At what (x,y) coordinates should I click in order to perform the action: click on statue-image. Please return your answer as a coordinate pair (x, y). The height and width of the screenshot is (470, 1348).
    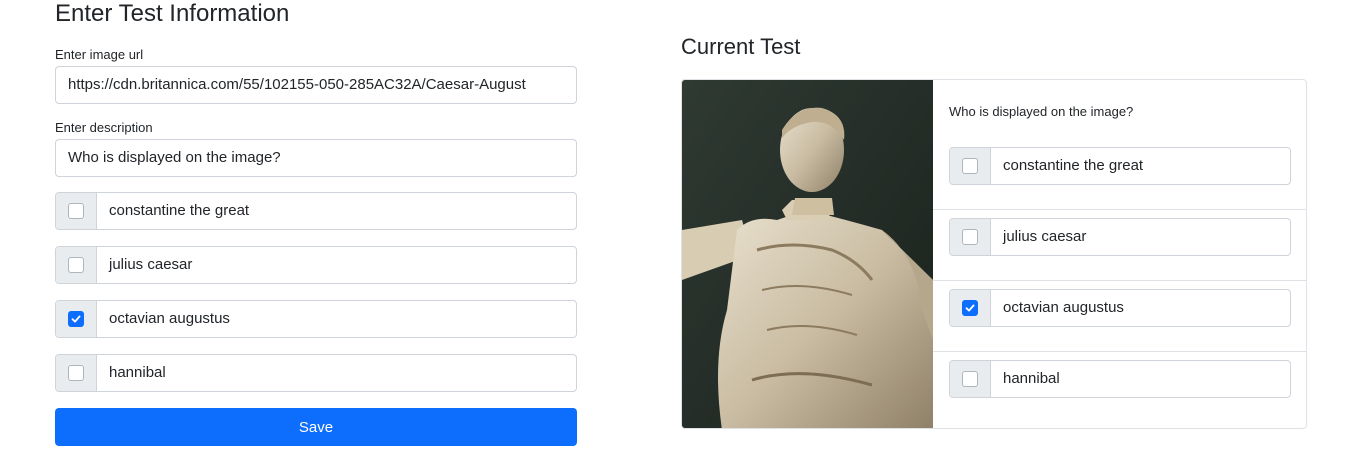
    Looking at the image, I should click on (807, 254).